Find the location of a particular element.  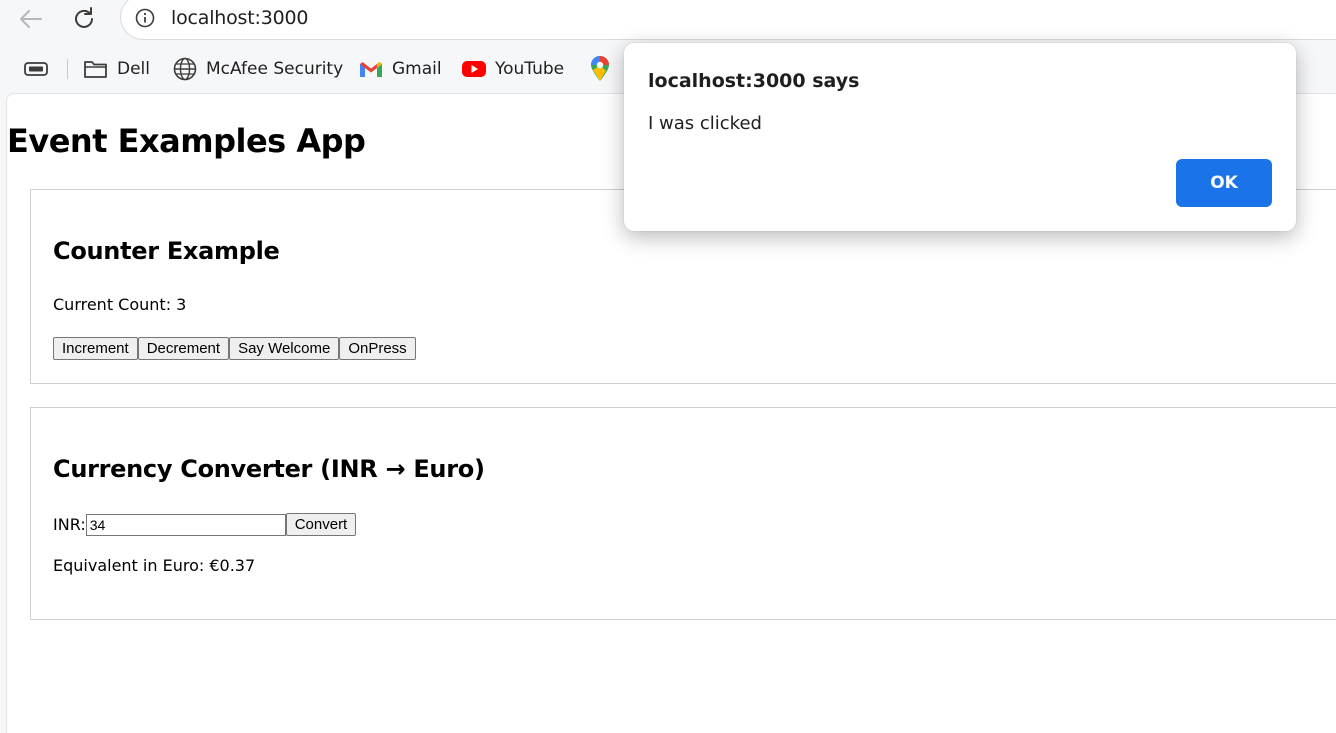

tab-groups-icon is located at coordinates (36, 69).